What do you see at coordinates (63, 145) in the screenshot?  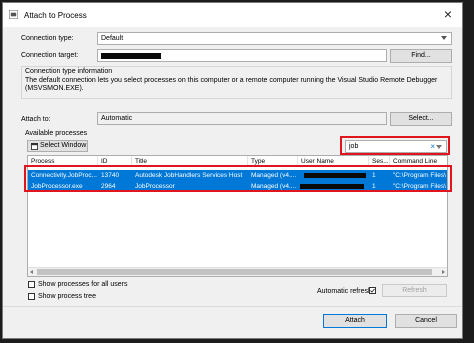 I see `select-window-label: Select Window` at bounding box center [63, 145].